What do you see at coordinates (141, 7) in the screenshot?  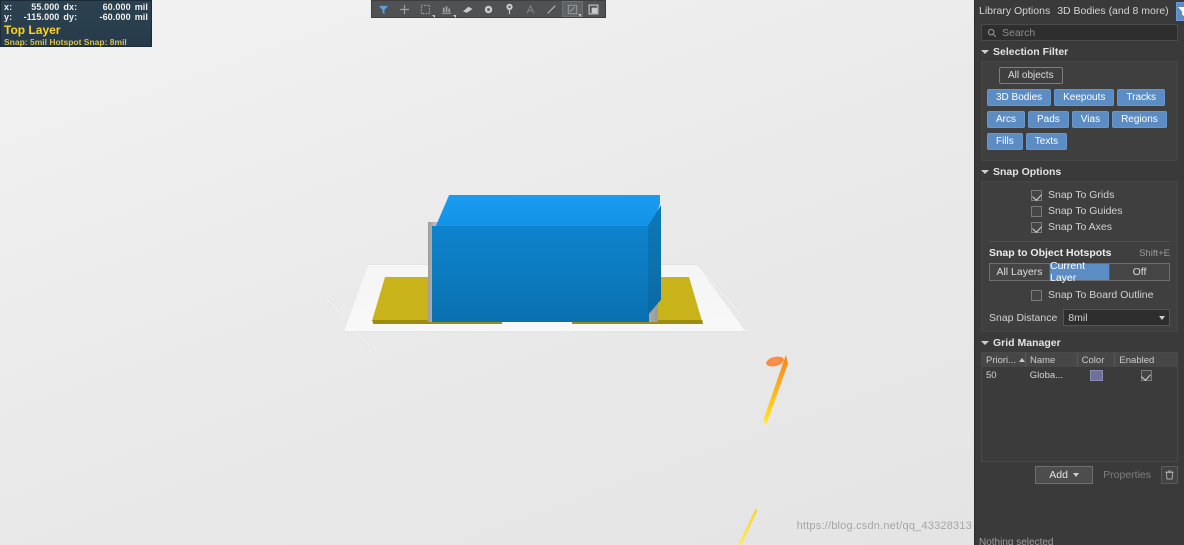 I see `hud-dx-unit: mil` at bounding box center [141, 7].